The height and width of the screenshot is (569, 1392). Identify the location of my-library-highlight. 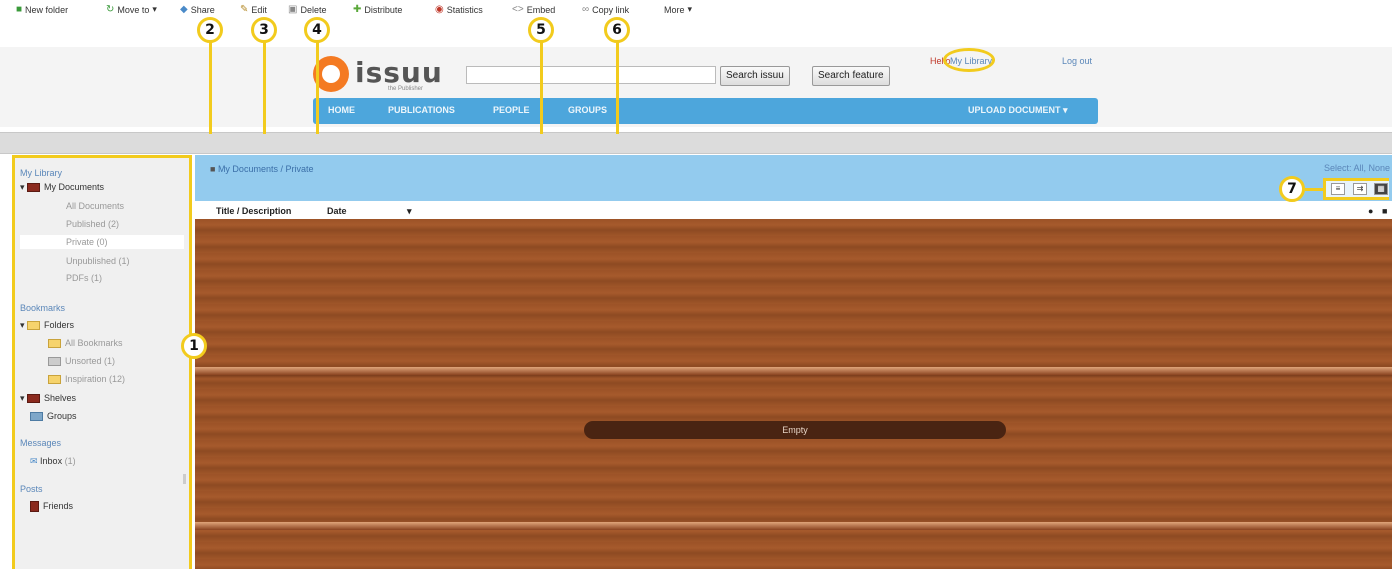
(969, 60).